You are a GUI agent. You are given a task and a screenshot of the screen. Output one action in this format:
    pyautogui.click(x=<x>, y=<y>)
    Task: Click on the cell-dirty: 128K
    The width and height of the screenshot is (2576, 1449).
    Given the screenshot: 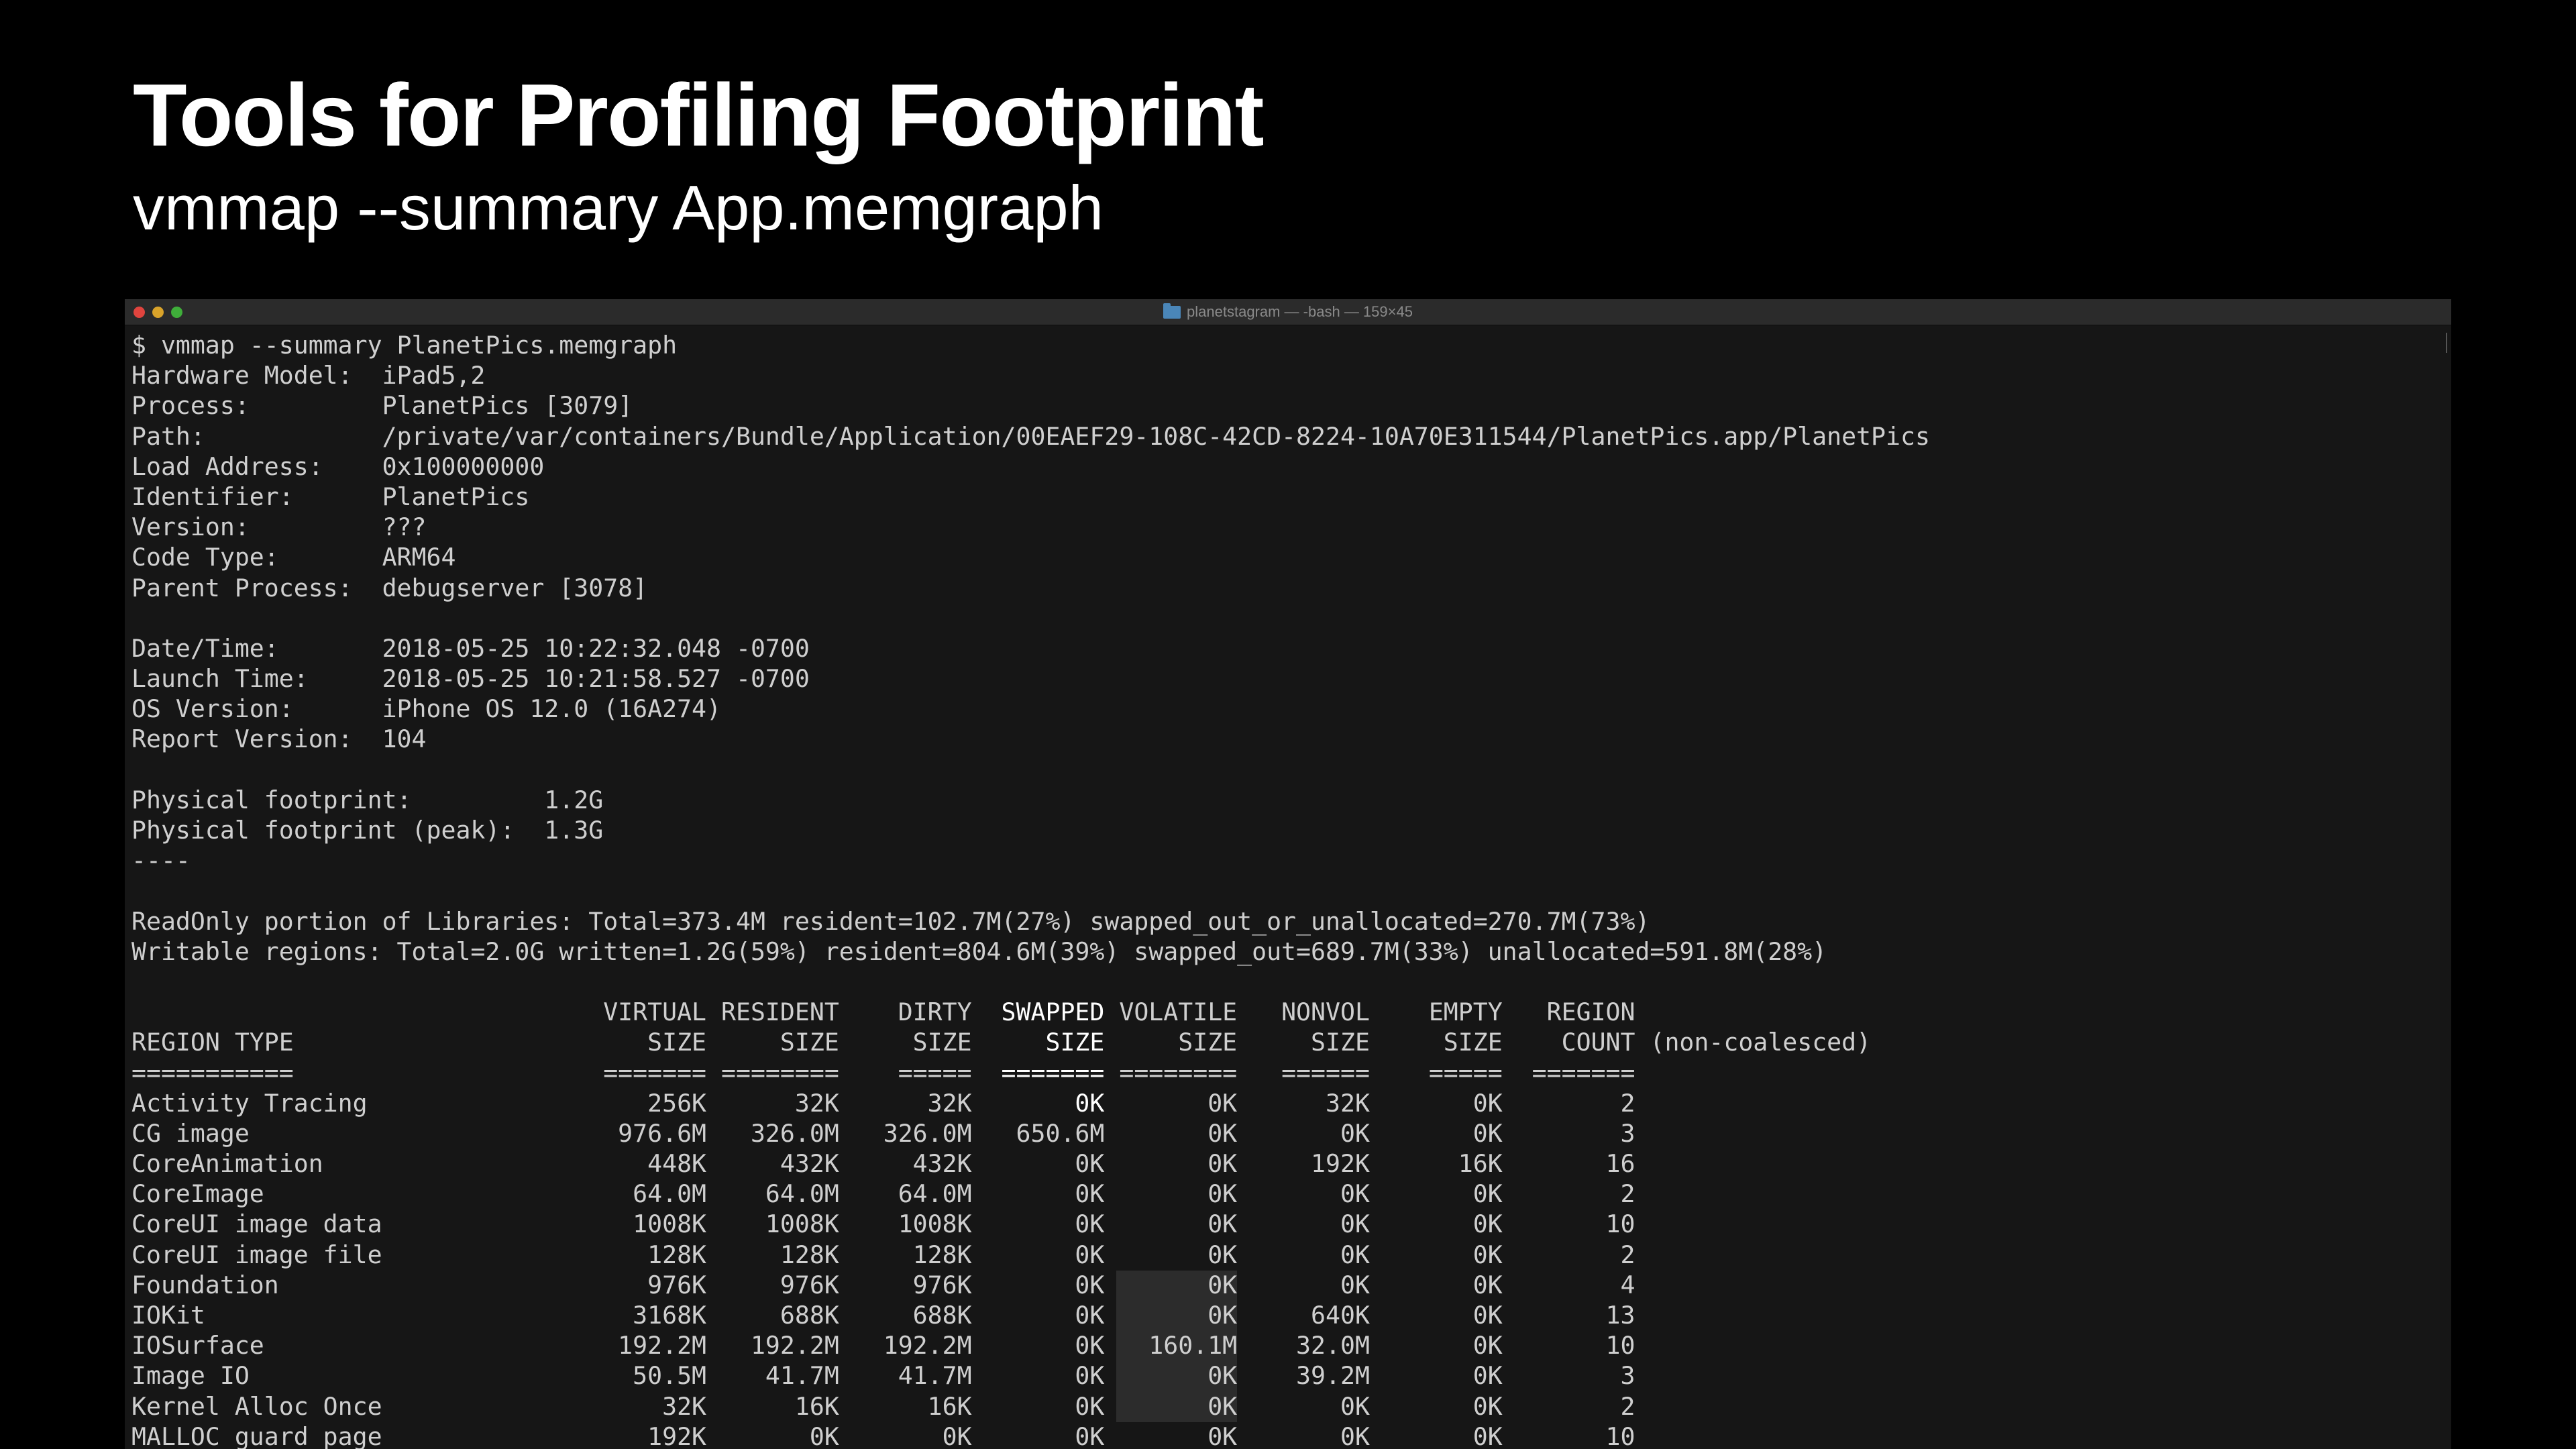 What is the action you would take?
    pyautogui.click(x=905, y=1254)
    